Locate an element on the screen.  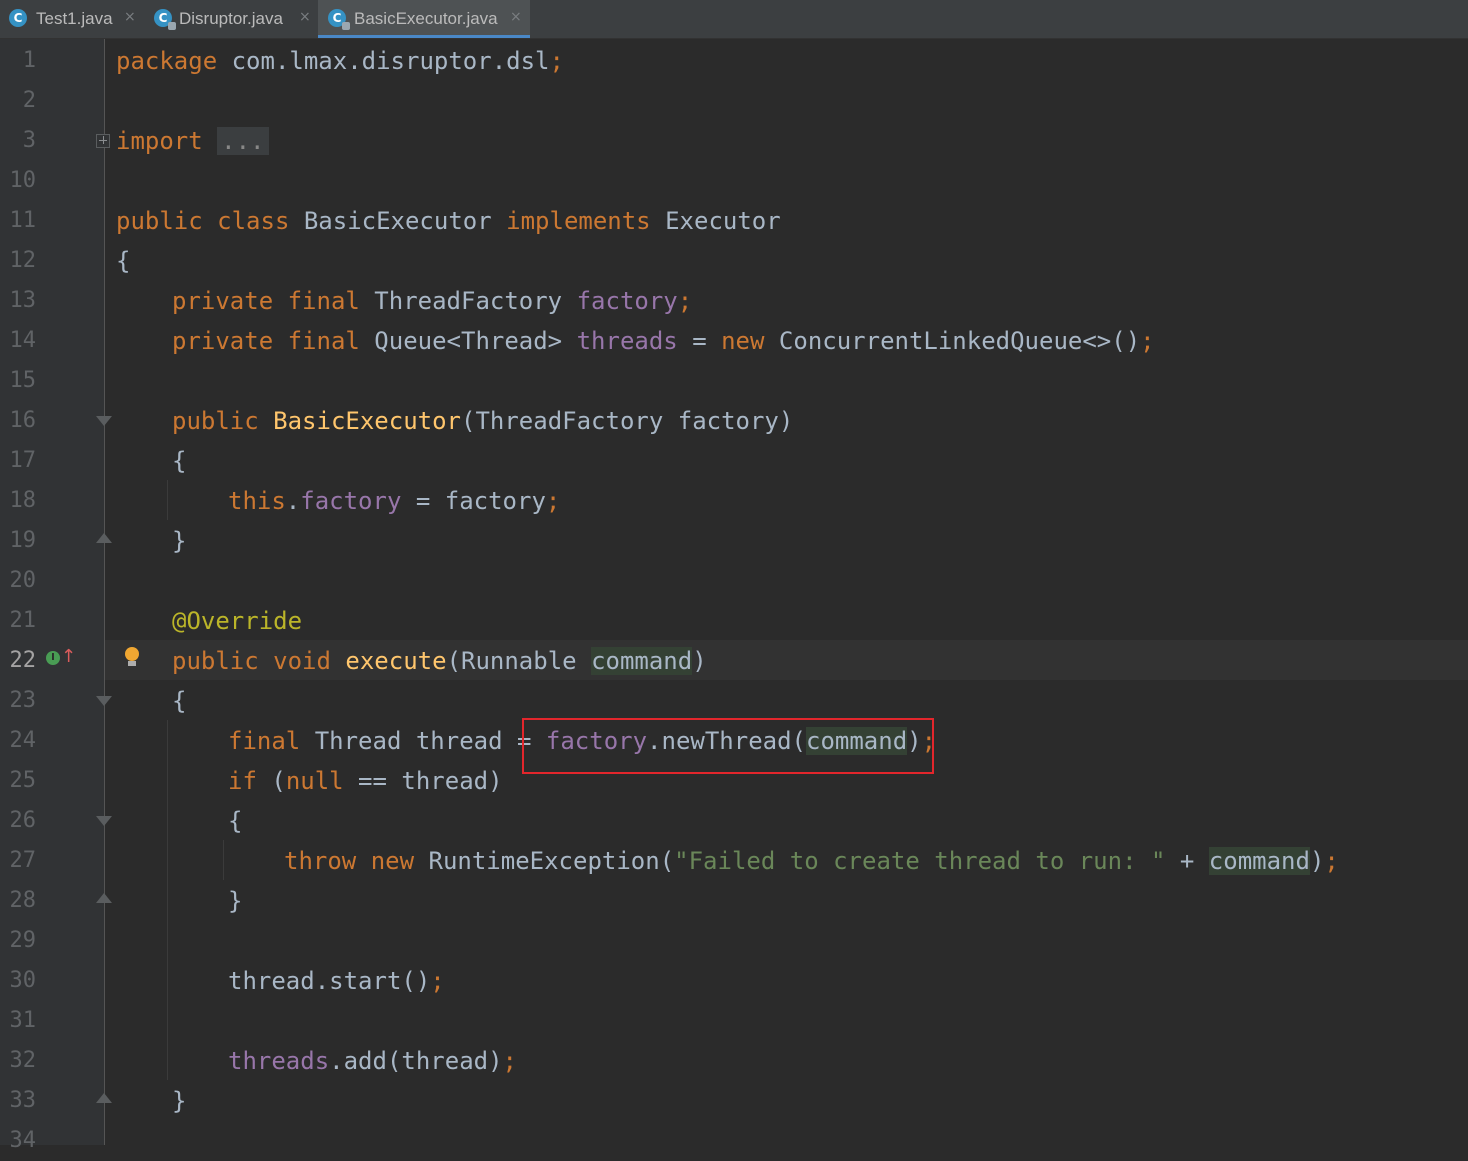
line-number: 11 is located at coordinates (23, 220).